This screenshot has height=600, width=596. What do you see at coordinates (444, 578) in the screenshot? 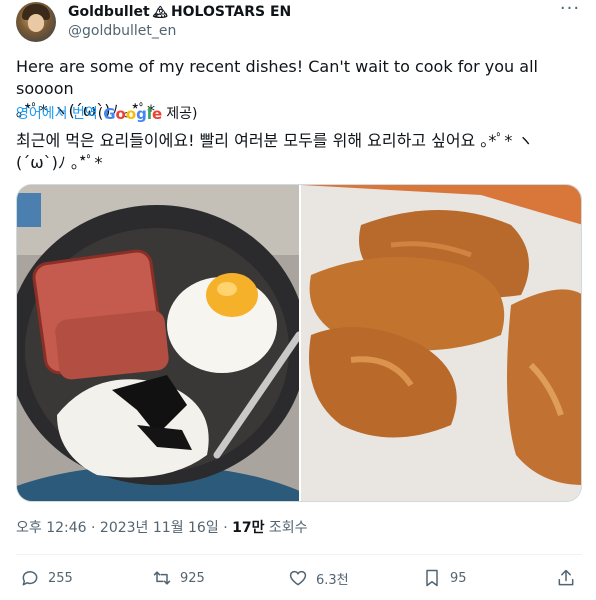
I see `bookmark-button: 95` at bounding box center [444, 578].